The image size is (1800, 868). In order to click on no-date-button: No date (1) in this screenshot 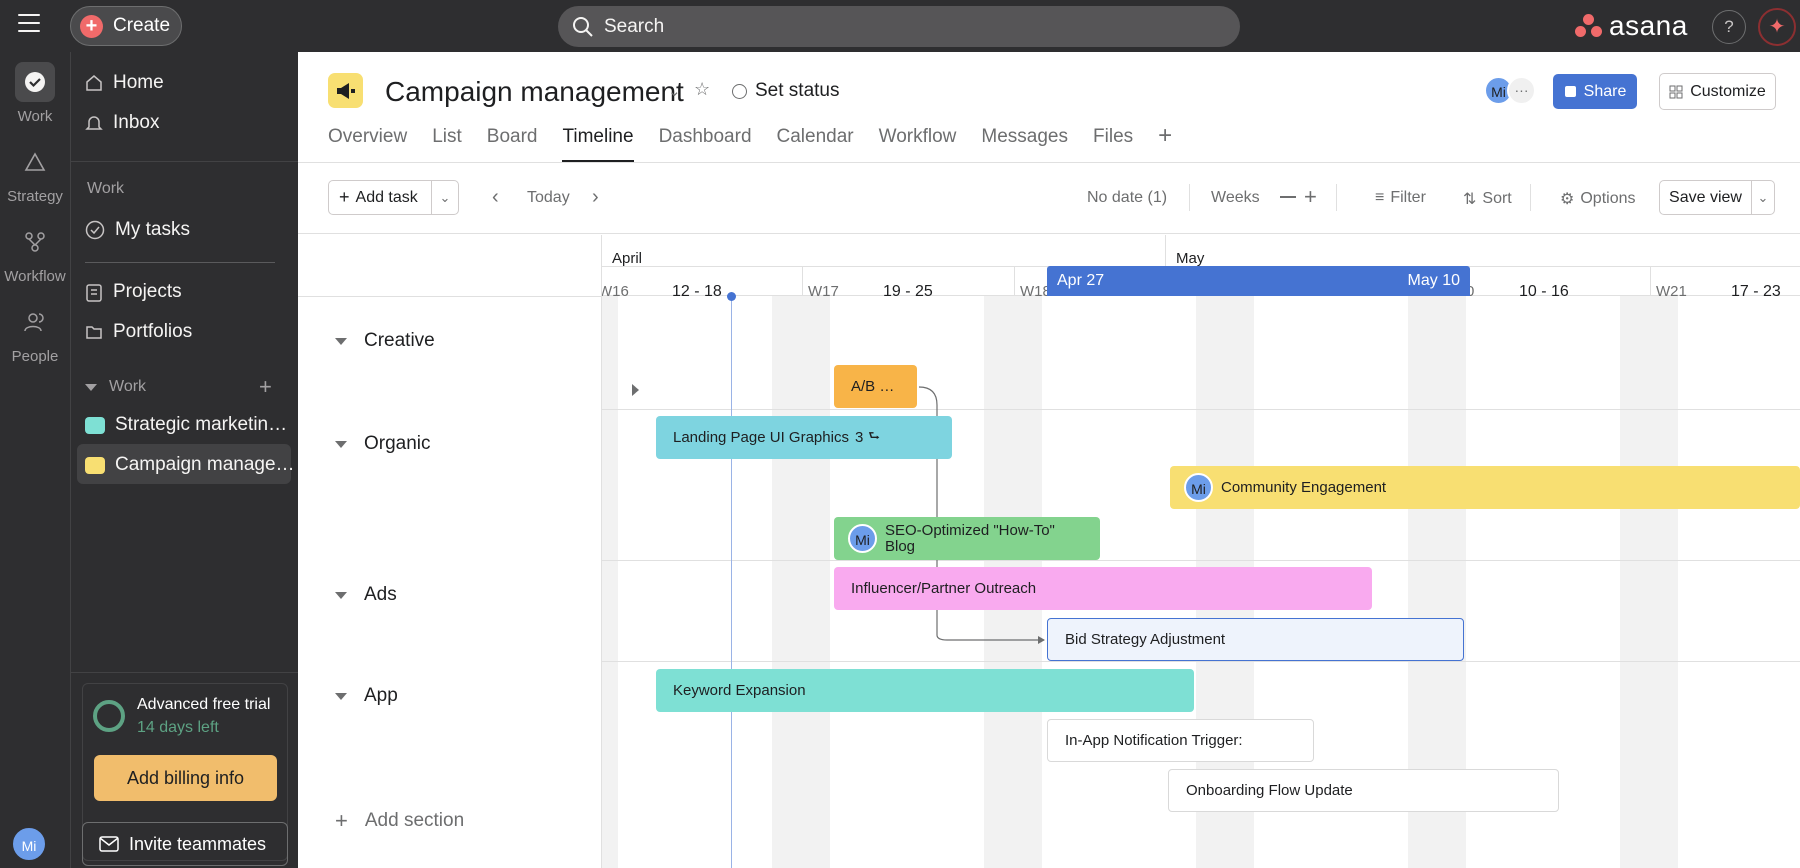, I will do `click(1127, 198)`.